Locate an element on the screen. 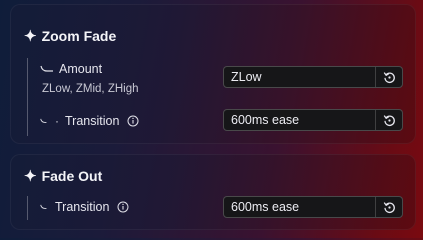  transition-label: · Transition is located at coordinates (89, 121).